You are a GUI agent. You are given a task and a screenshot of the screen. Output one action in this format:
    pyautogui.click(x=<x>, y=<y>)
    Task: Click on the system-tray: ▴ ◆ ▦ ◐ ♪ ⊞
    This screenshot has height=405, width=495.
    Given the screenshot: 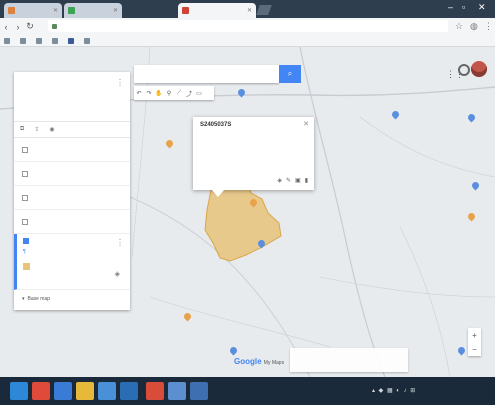 What is the action you would take?
    pyautogui.click(x=394, y=390)
    